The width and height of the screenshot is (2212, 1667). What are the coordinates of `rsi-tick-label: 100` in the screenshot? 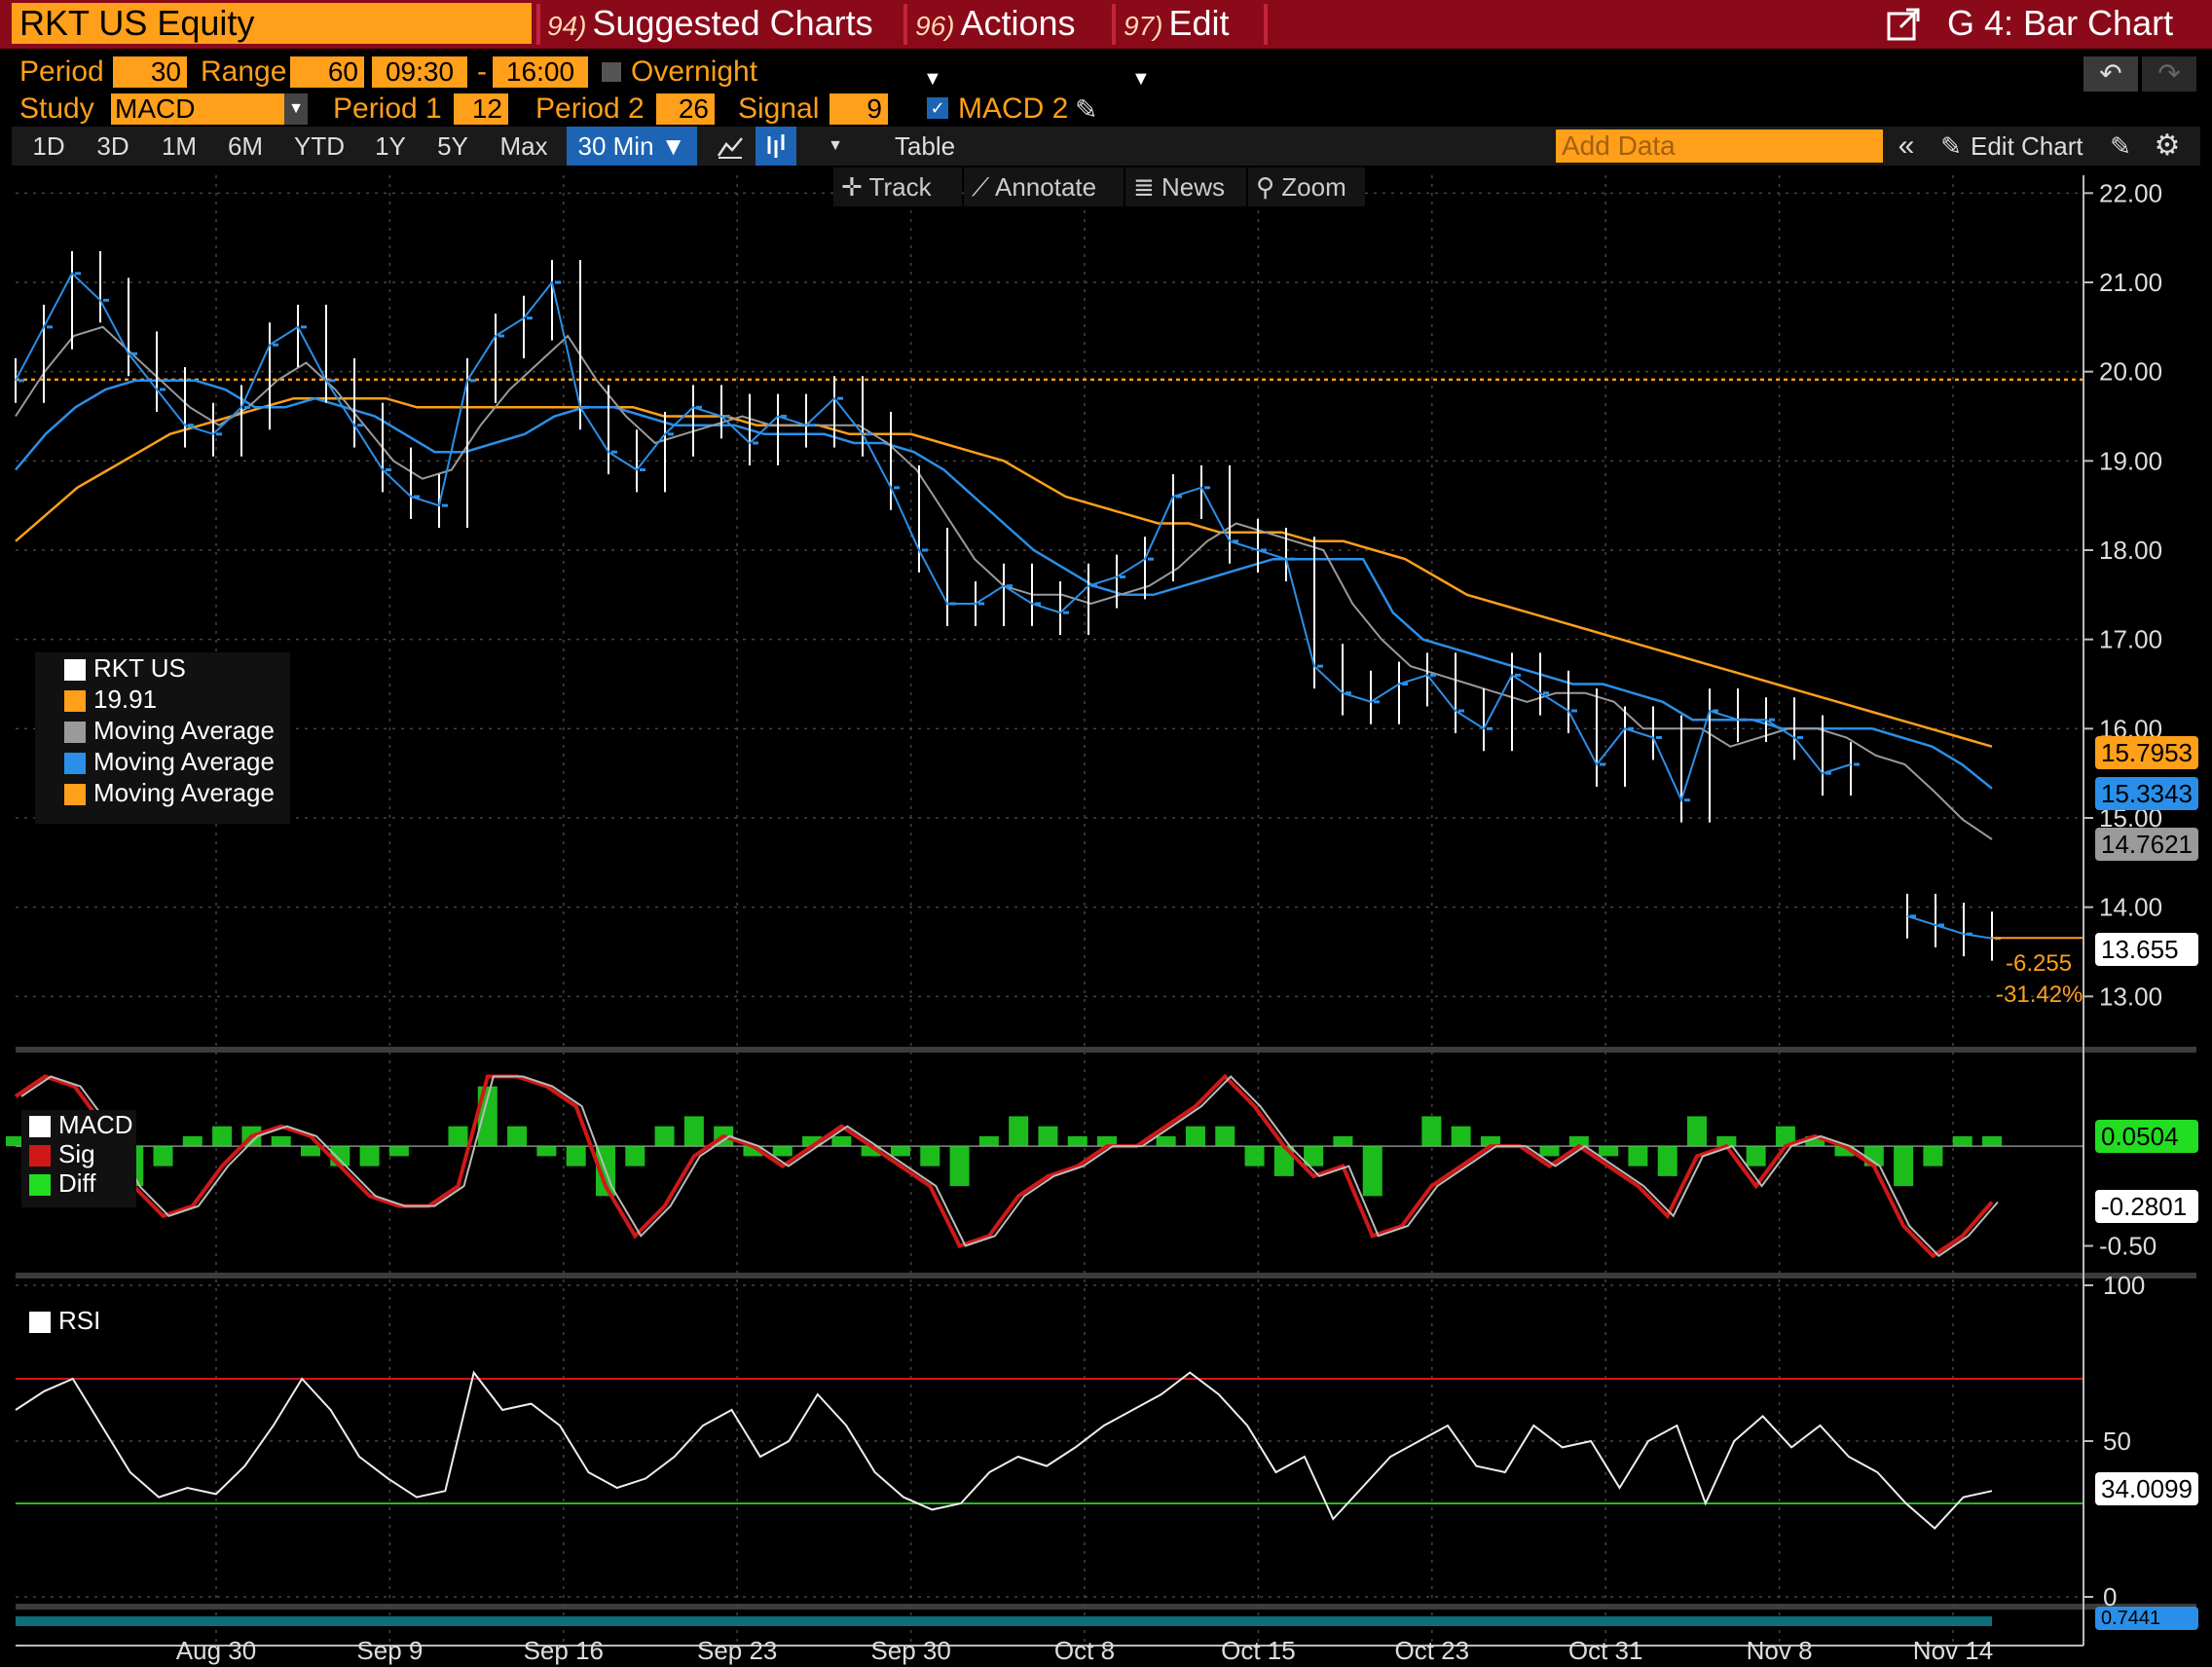 It's located at (2124, 1285).